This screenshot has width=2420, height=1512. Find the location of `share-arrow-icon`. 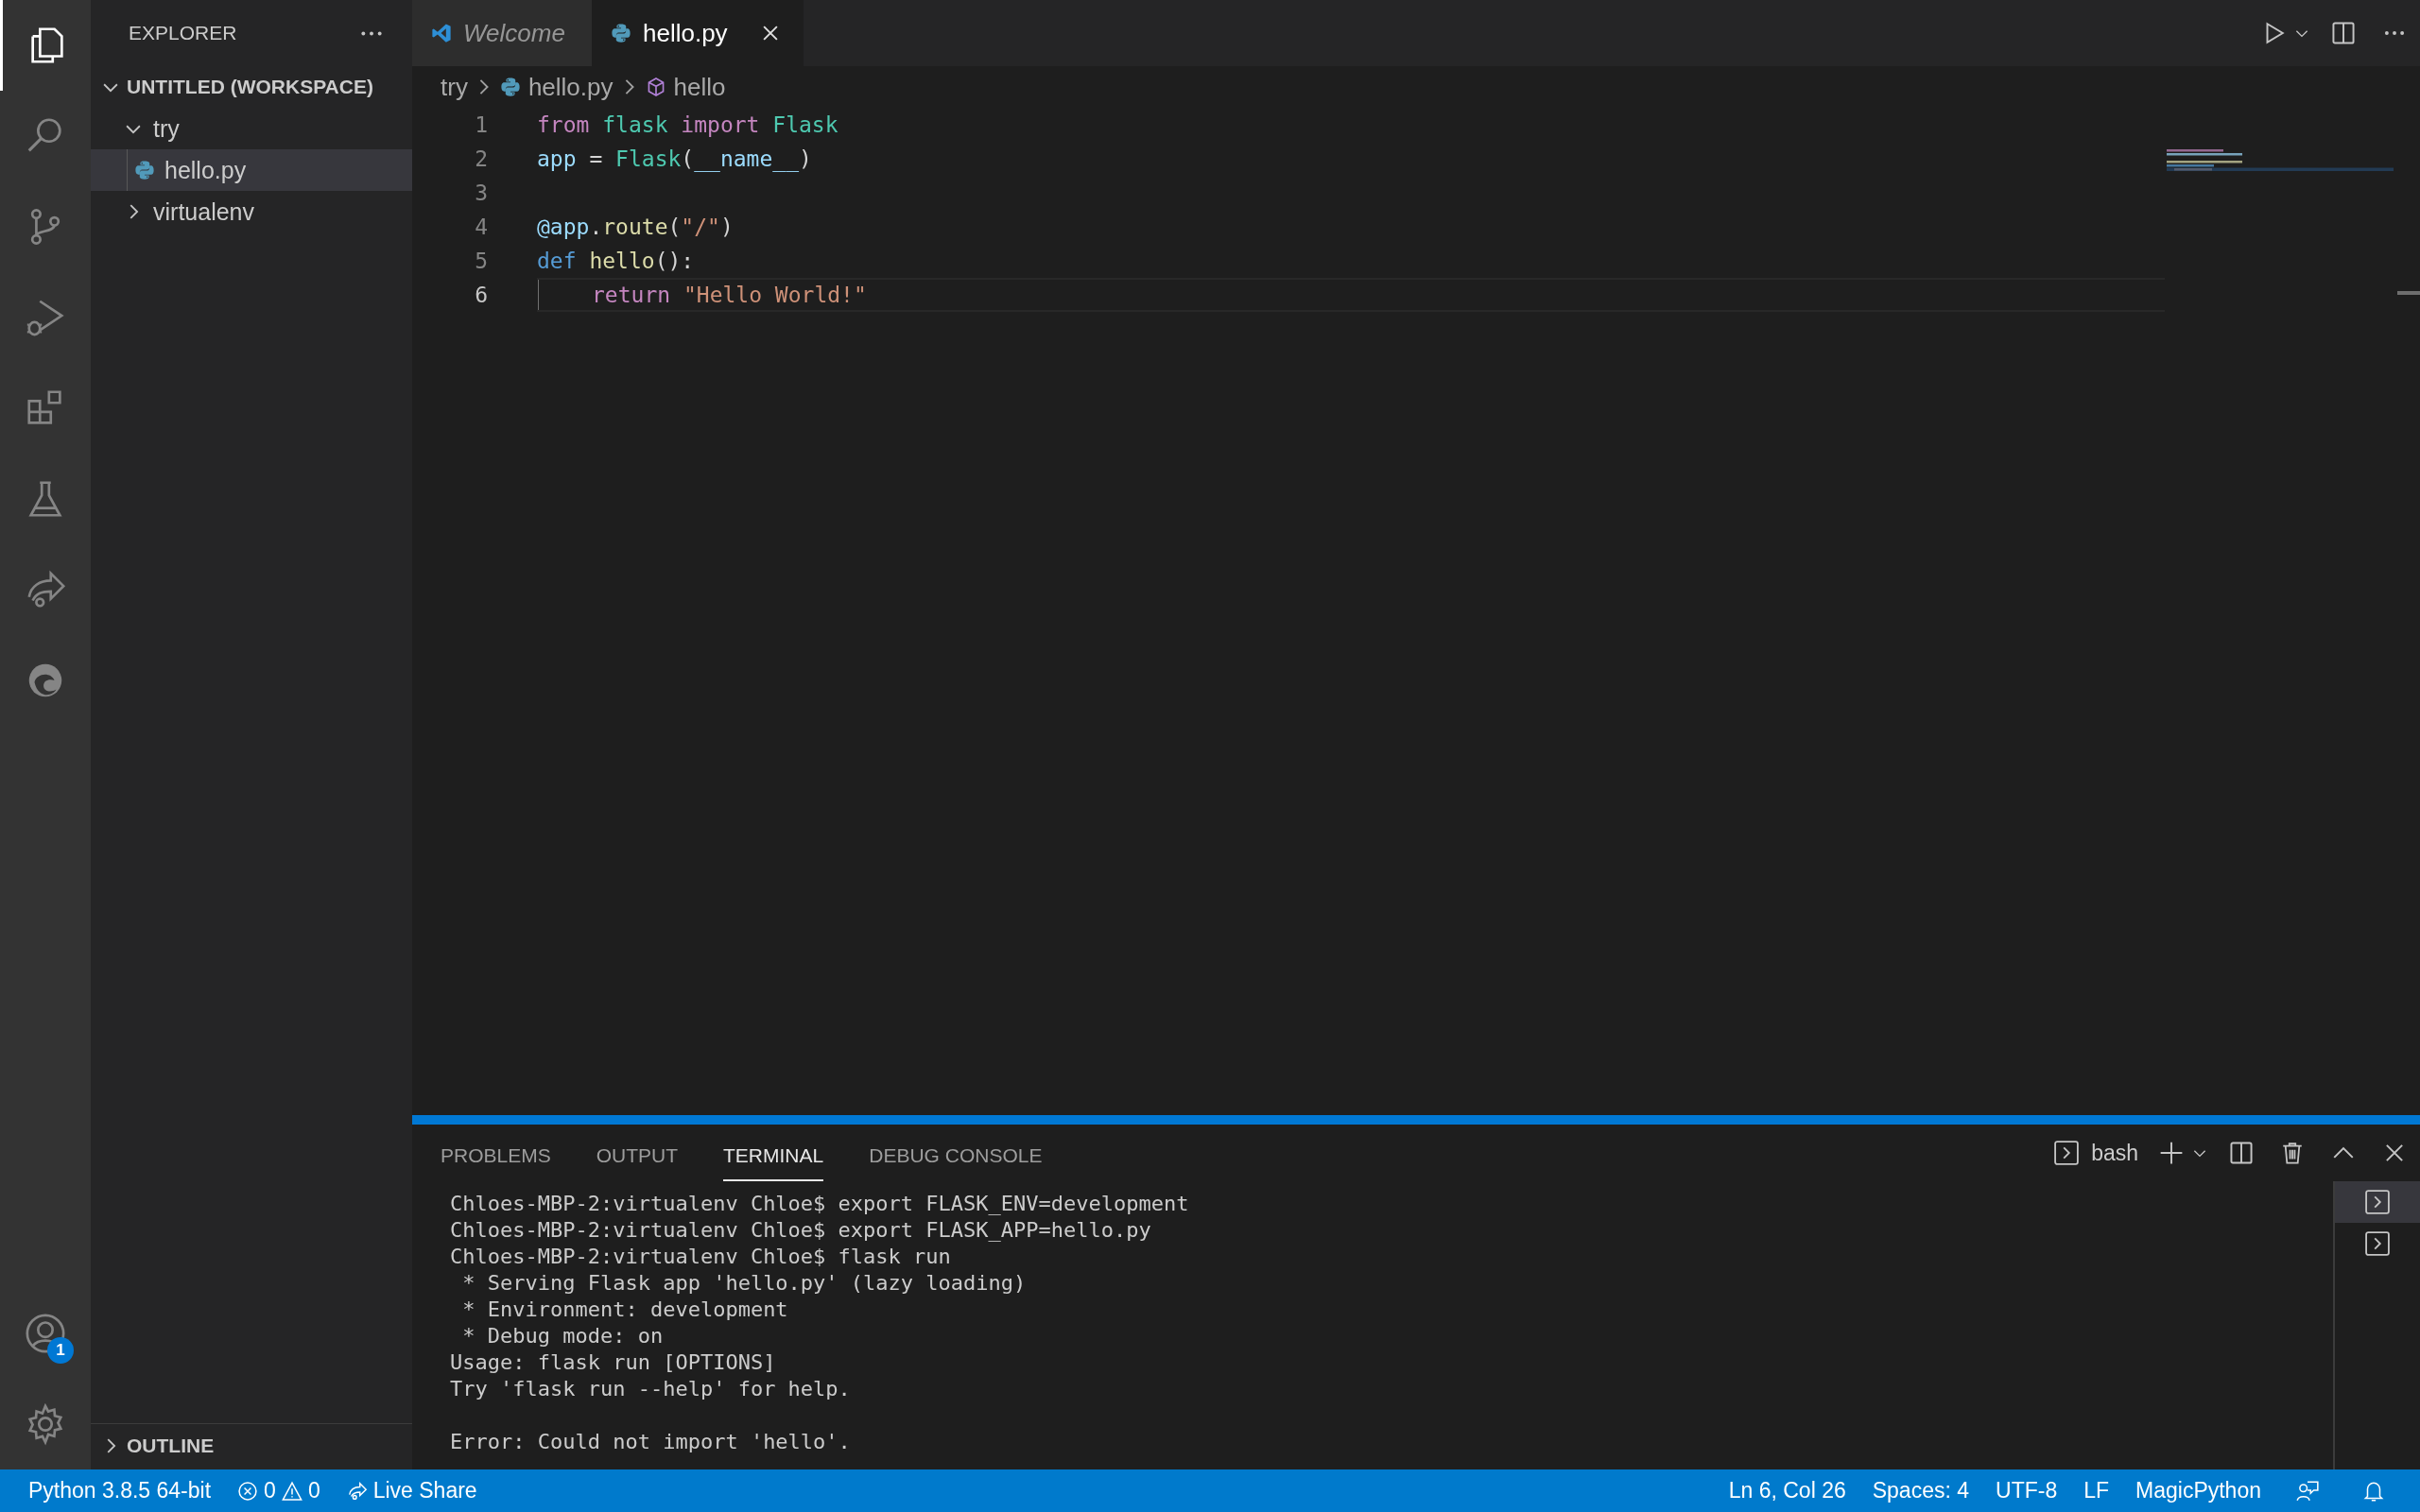

share-arrow-icon is located at coordinates (357, 1491).